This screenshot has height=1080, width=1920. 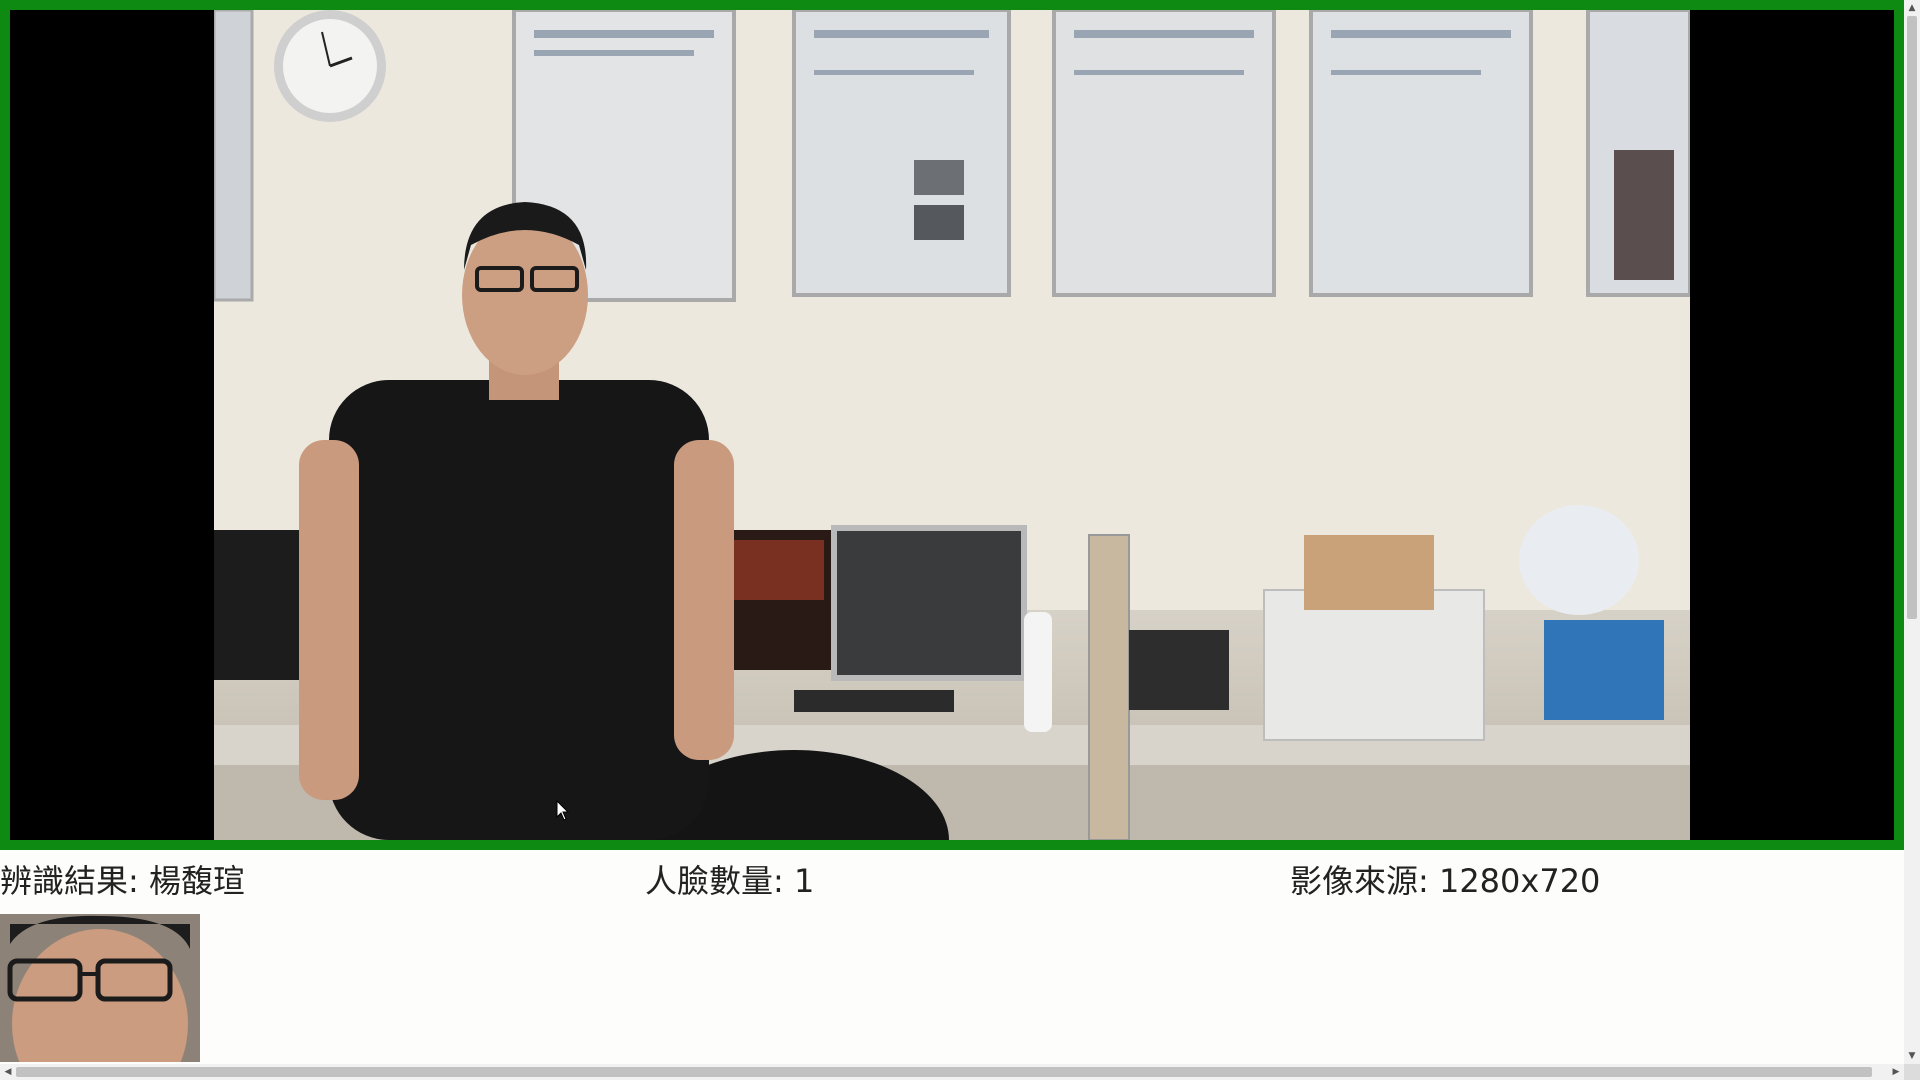 I want to click on chevron-right-icon: ▶, so click(x=1896, y=1072).